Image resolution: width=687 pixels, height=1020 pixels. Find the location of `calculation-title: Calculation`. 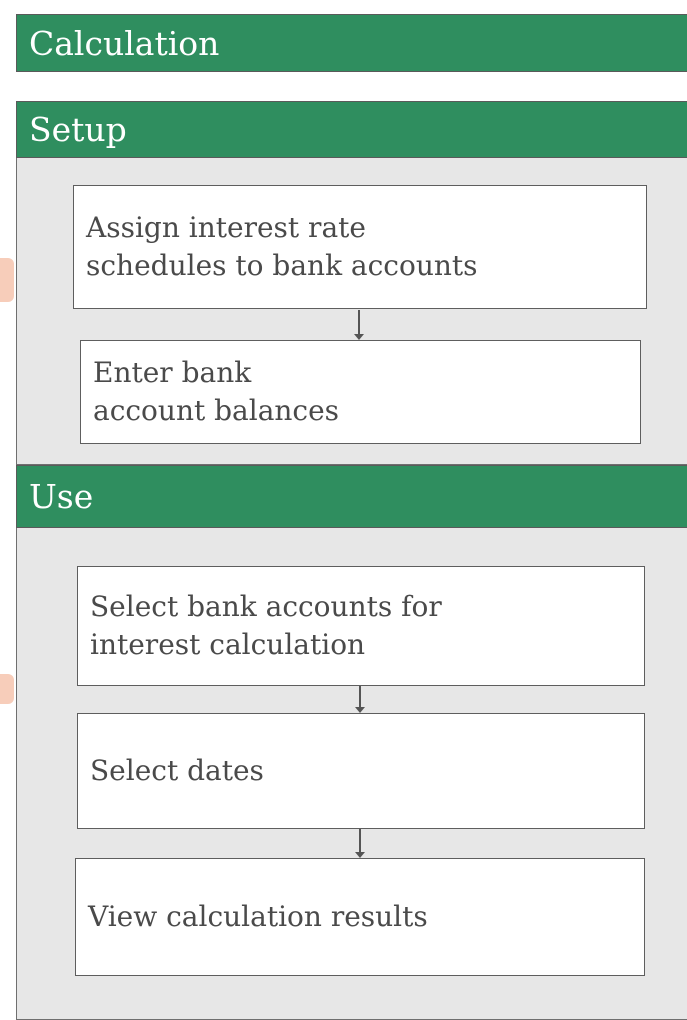

calculation-title: Calculation is located at coordinates (124, 43).